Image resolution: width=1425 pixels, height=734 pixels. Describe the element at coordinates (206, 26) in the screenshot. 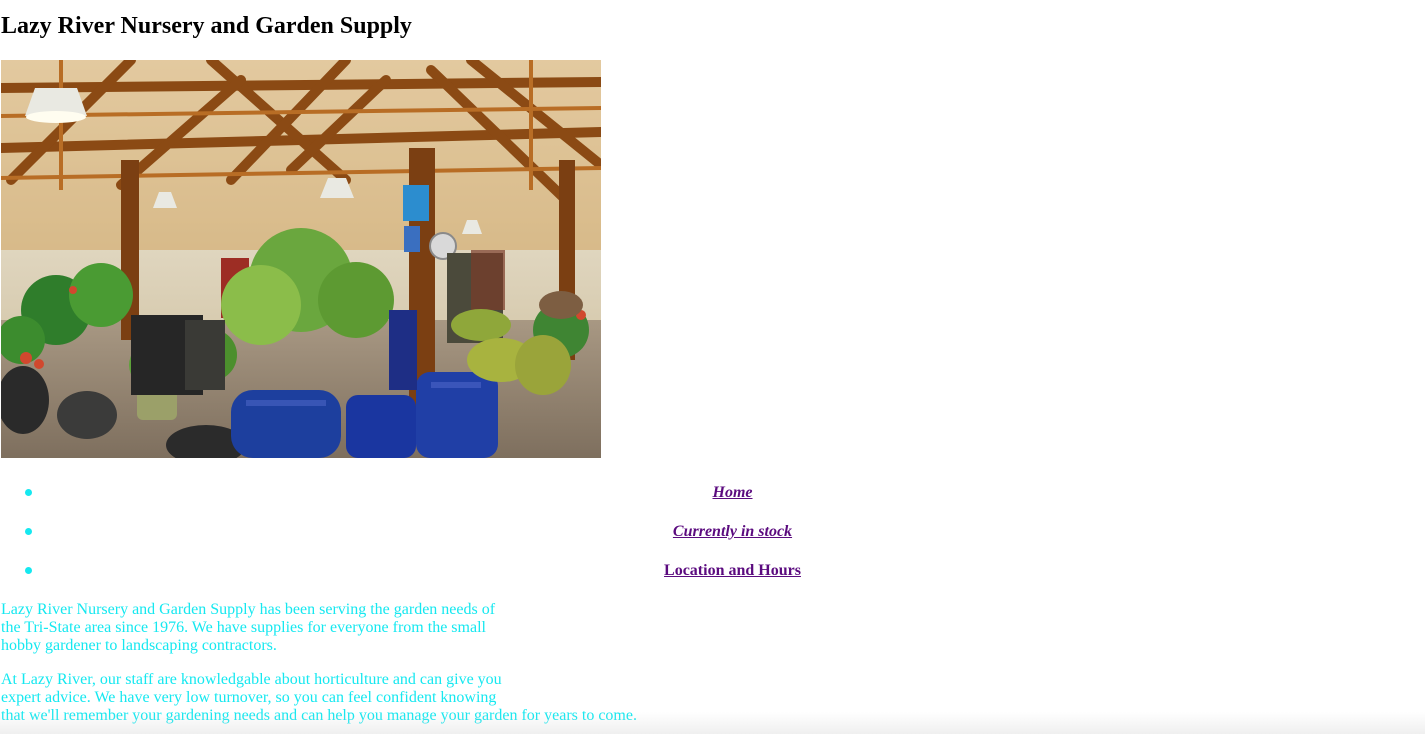

I see `site-title: Lazy River Nursery and Garden Supply` at that location.